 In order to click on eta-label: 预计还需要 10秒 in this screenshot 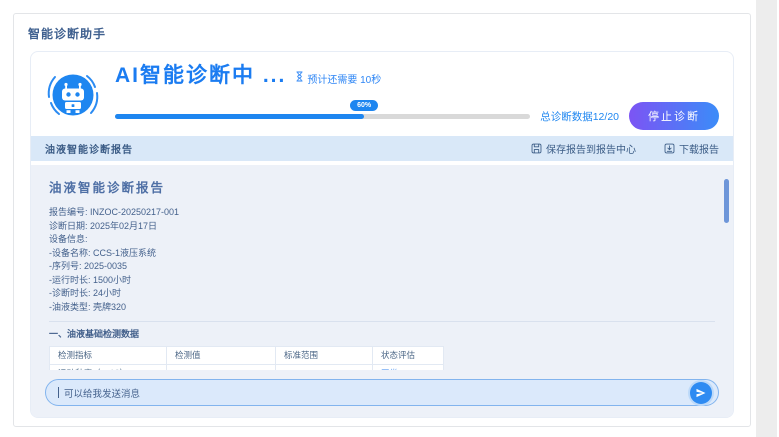, I will do `click(344, 80)`.